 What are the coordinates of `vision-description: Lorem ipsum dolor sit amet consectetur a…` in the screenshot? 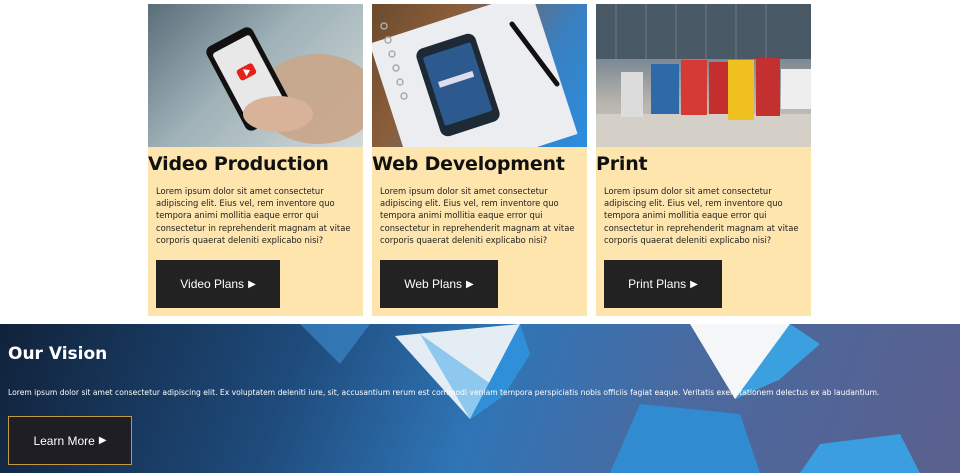 It's located at (444, 392).